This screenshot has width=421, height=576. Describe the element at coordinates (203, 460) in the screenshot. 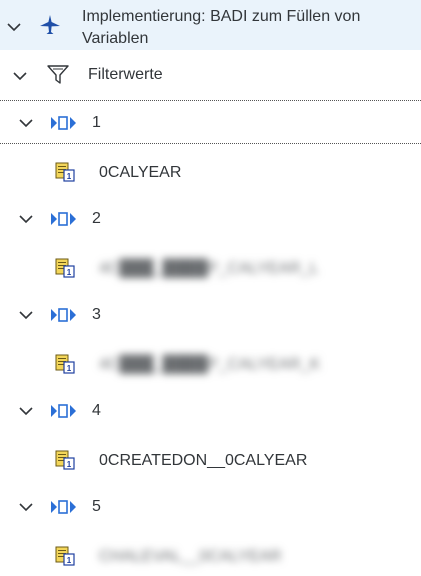

I see `tree-child-label: 0CREATEDON__0CALYEAR` at that location.